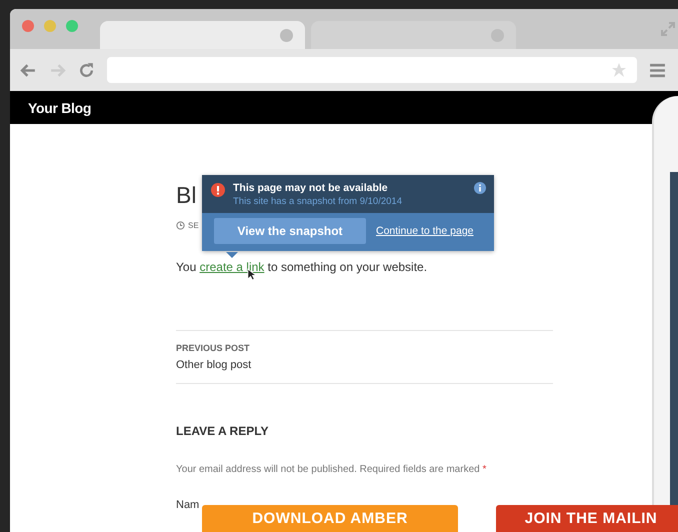 This screenshot has height=532, width=678. What do you see at coordinates (218, 190) in the screenshot?
I see `warning-icon` at bounding box center [218, 190].